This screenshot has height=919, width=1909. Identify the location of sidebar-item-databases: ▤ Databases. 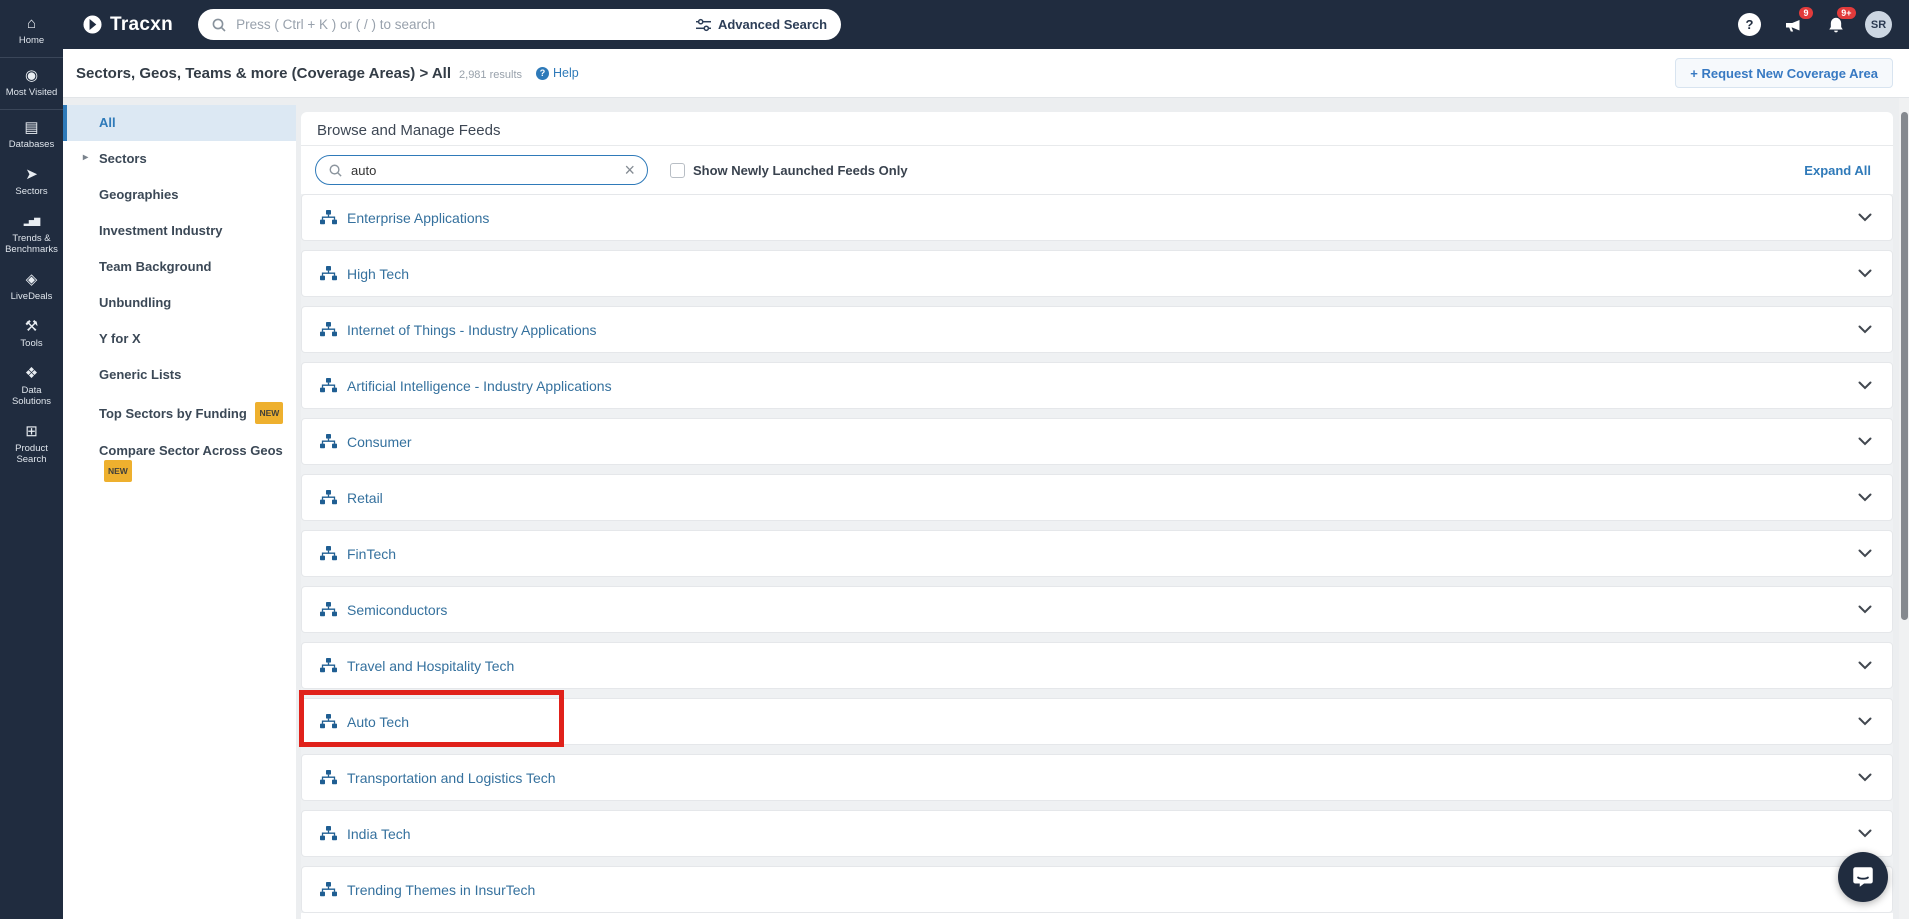
(31, 135).